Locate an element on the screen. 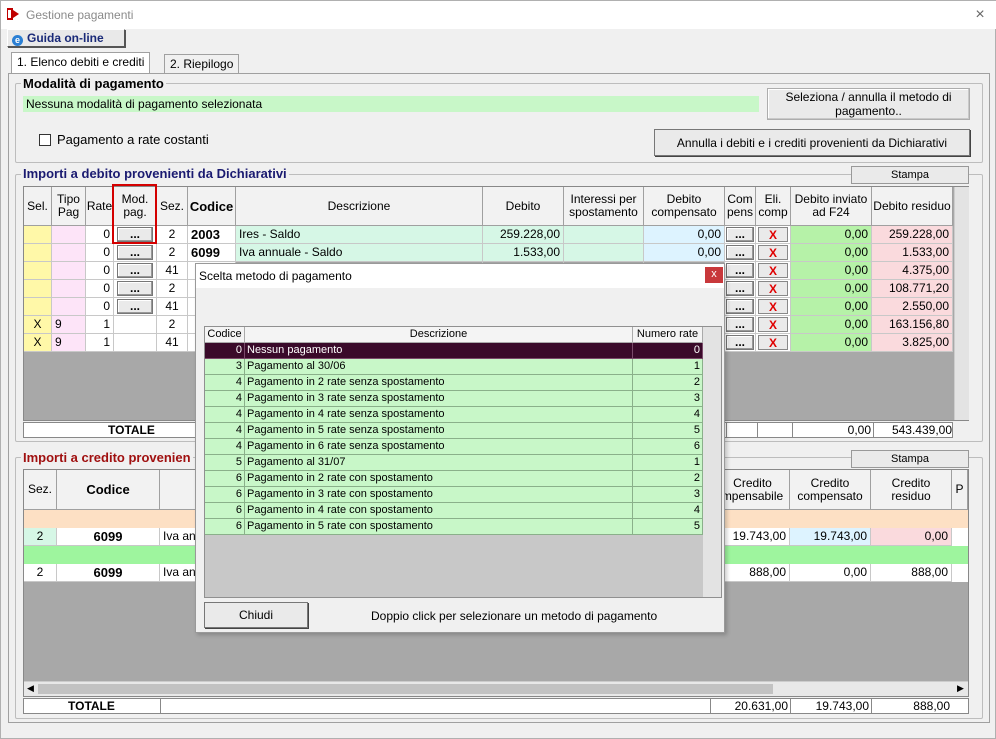  metodo-descrizione: Pagamento in 2 rate con spostamento is located at coordinates (439, 479).